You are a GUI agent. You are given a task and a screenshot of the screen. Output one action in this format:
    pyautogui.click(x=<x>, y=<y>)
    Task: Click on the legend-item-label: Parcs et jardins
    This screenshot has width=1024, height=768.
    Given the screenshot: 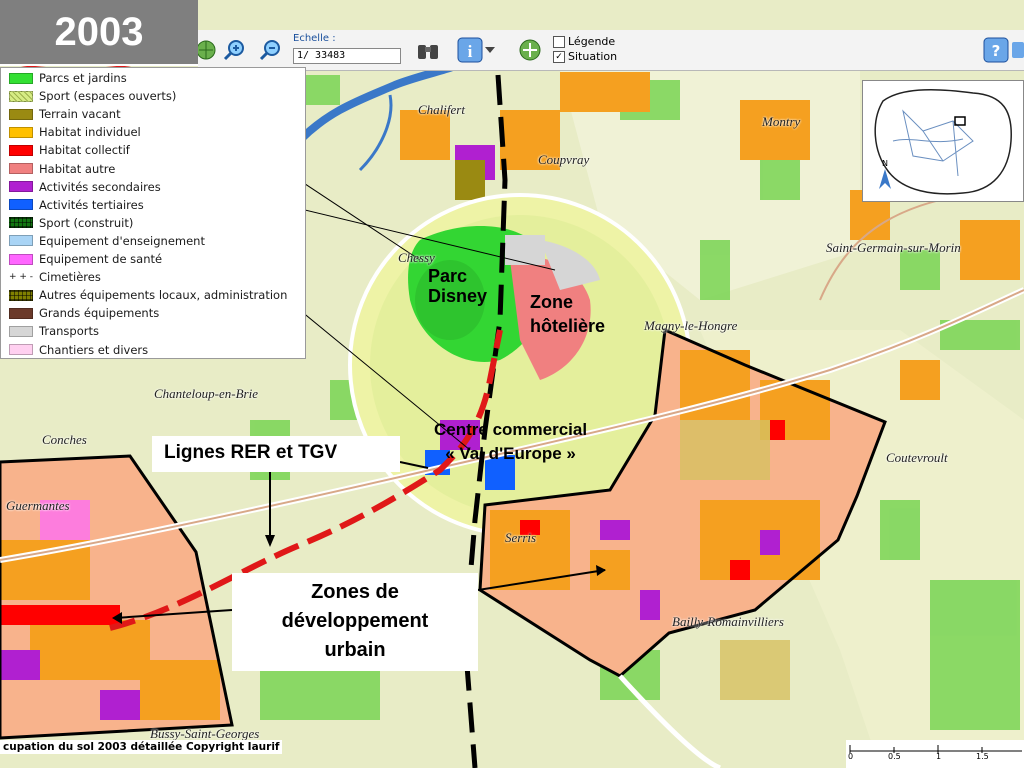 What is the action you would take?
    pyautogui.click(x=83, y=78)
    